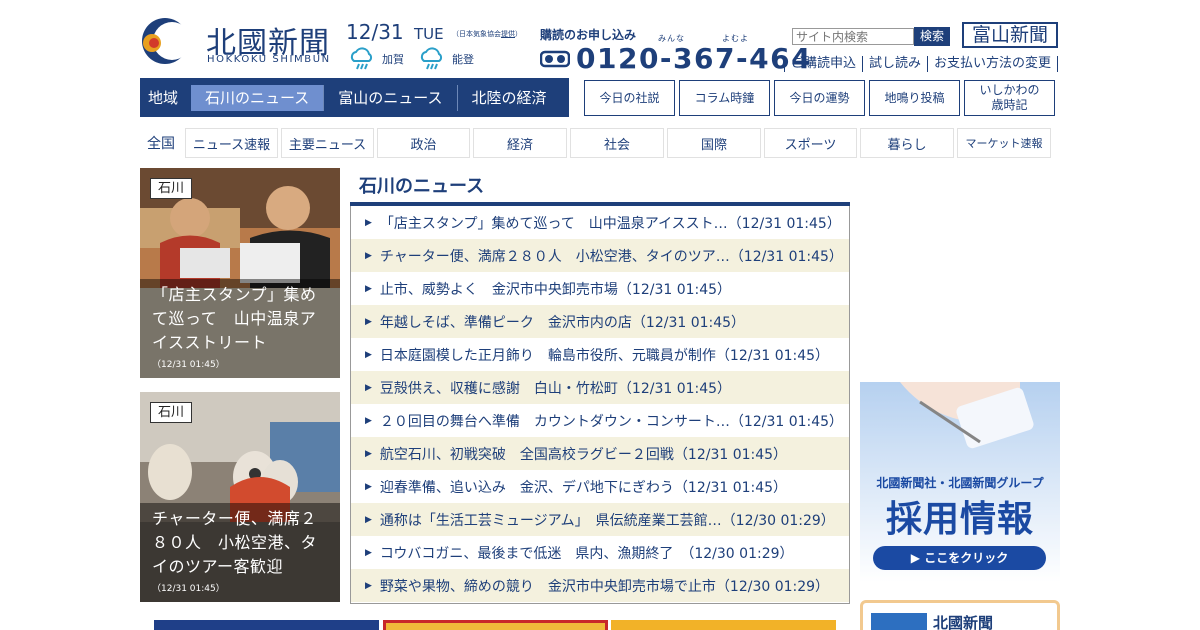  I want to click on top-links: ご購読申込 試し読み お支払い方法の変更, so click(921, 64).